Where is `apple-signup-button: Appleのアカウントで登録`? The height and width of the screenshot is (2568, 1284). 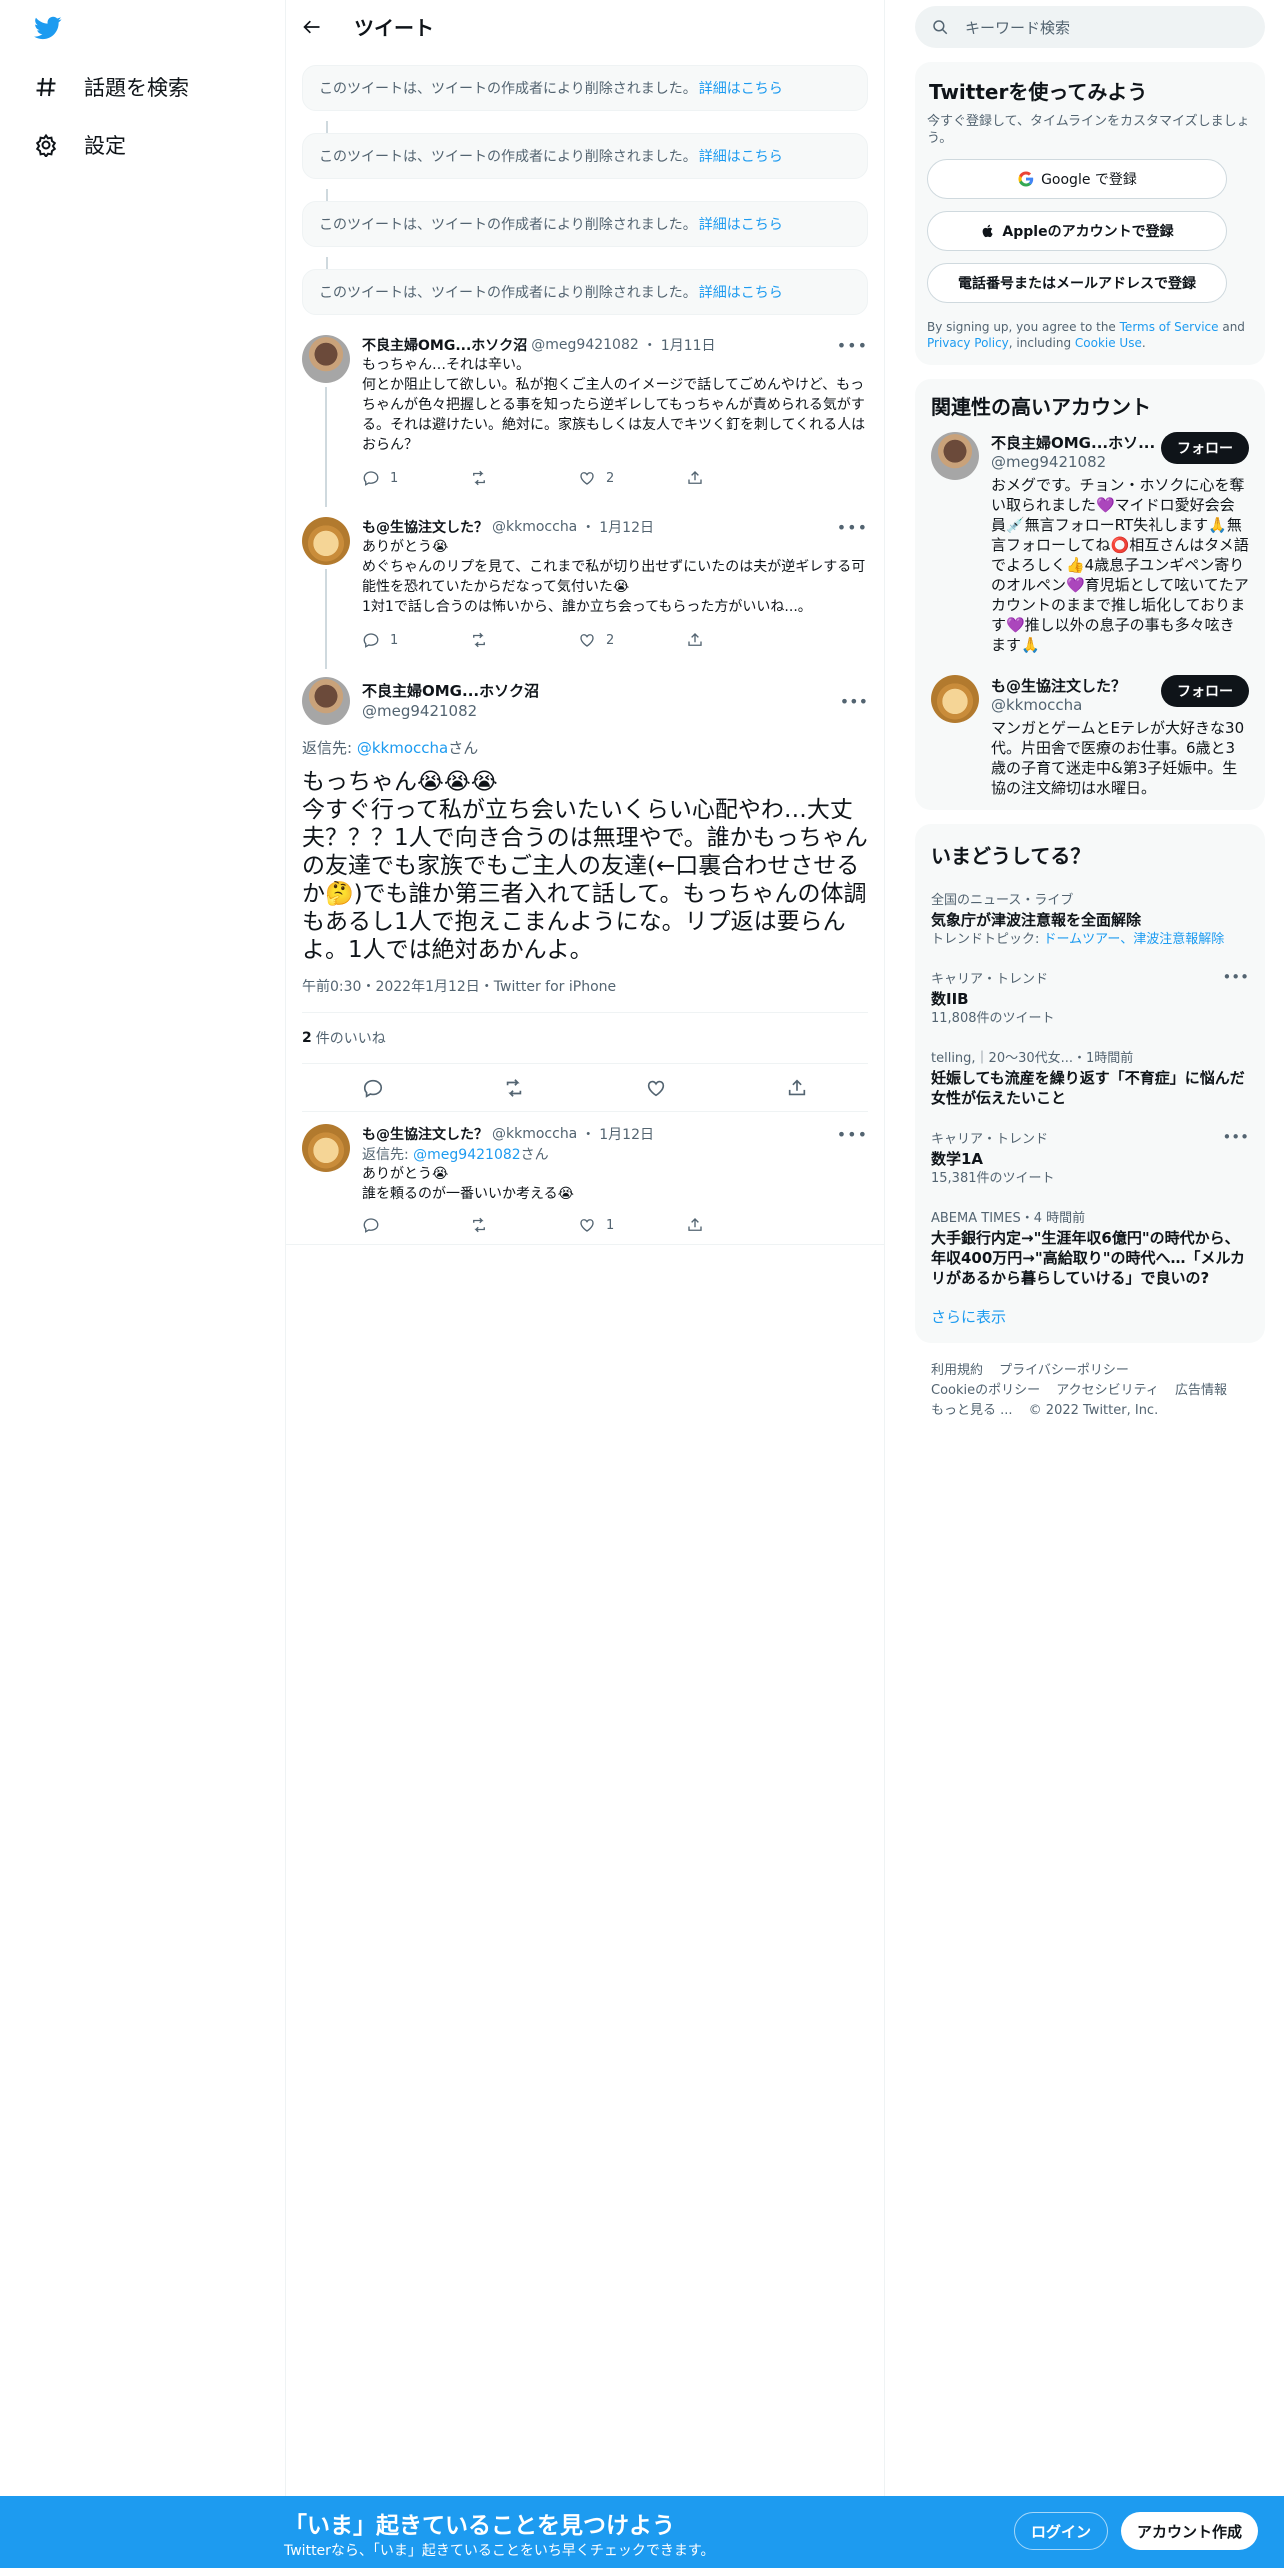 apple-signup-button: Appleのアカウントで登録 is located at coordinates (1077, 231).